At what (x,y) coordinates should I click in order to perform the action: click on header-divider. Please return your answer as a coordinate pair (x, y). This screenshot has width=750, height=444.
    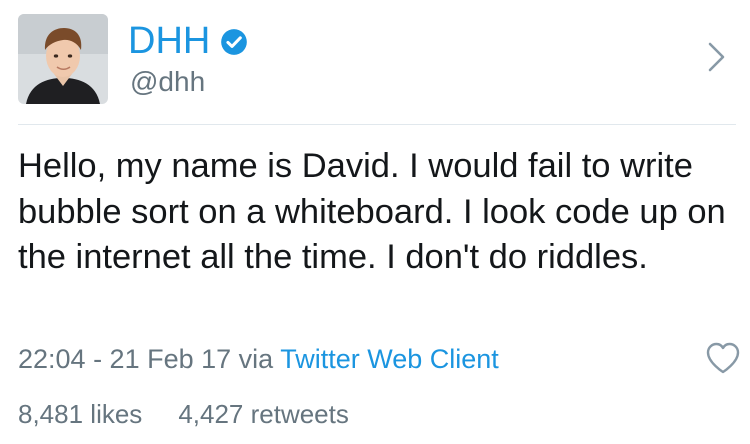
    Looking at the image, I should click on (377, 124).